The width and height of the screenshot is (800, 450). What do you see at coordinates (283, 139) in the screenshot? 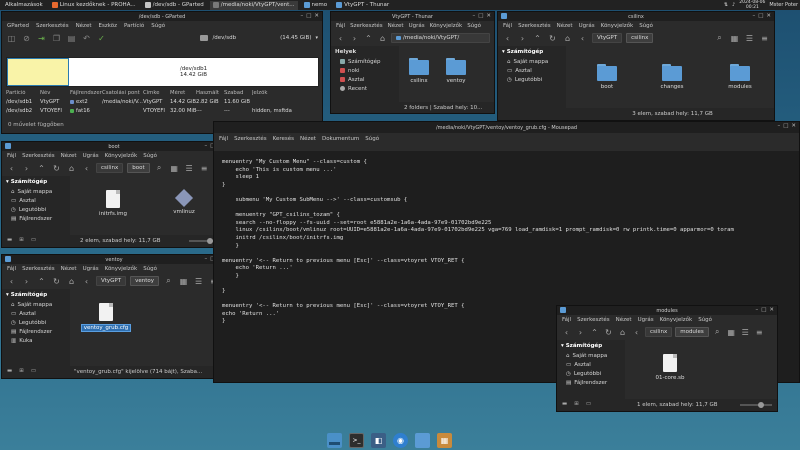
I see `menu-search: Keresés` at bounding box center [283, 139].